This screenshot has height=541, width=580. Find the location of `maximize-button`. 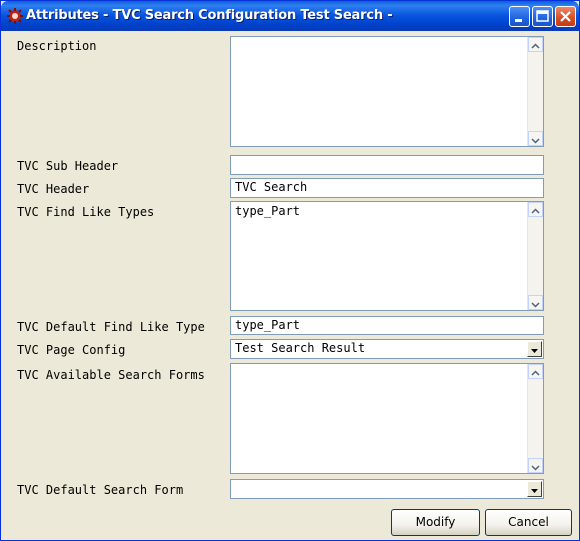

maximize-button is located at coordinates (542, 16).